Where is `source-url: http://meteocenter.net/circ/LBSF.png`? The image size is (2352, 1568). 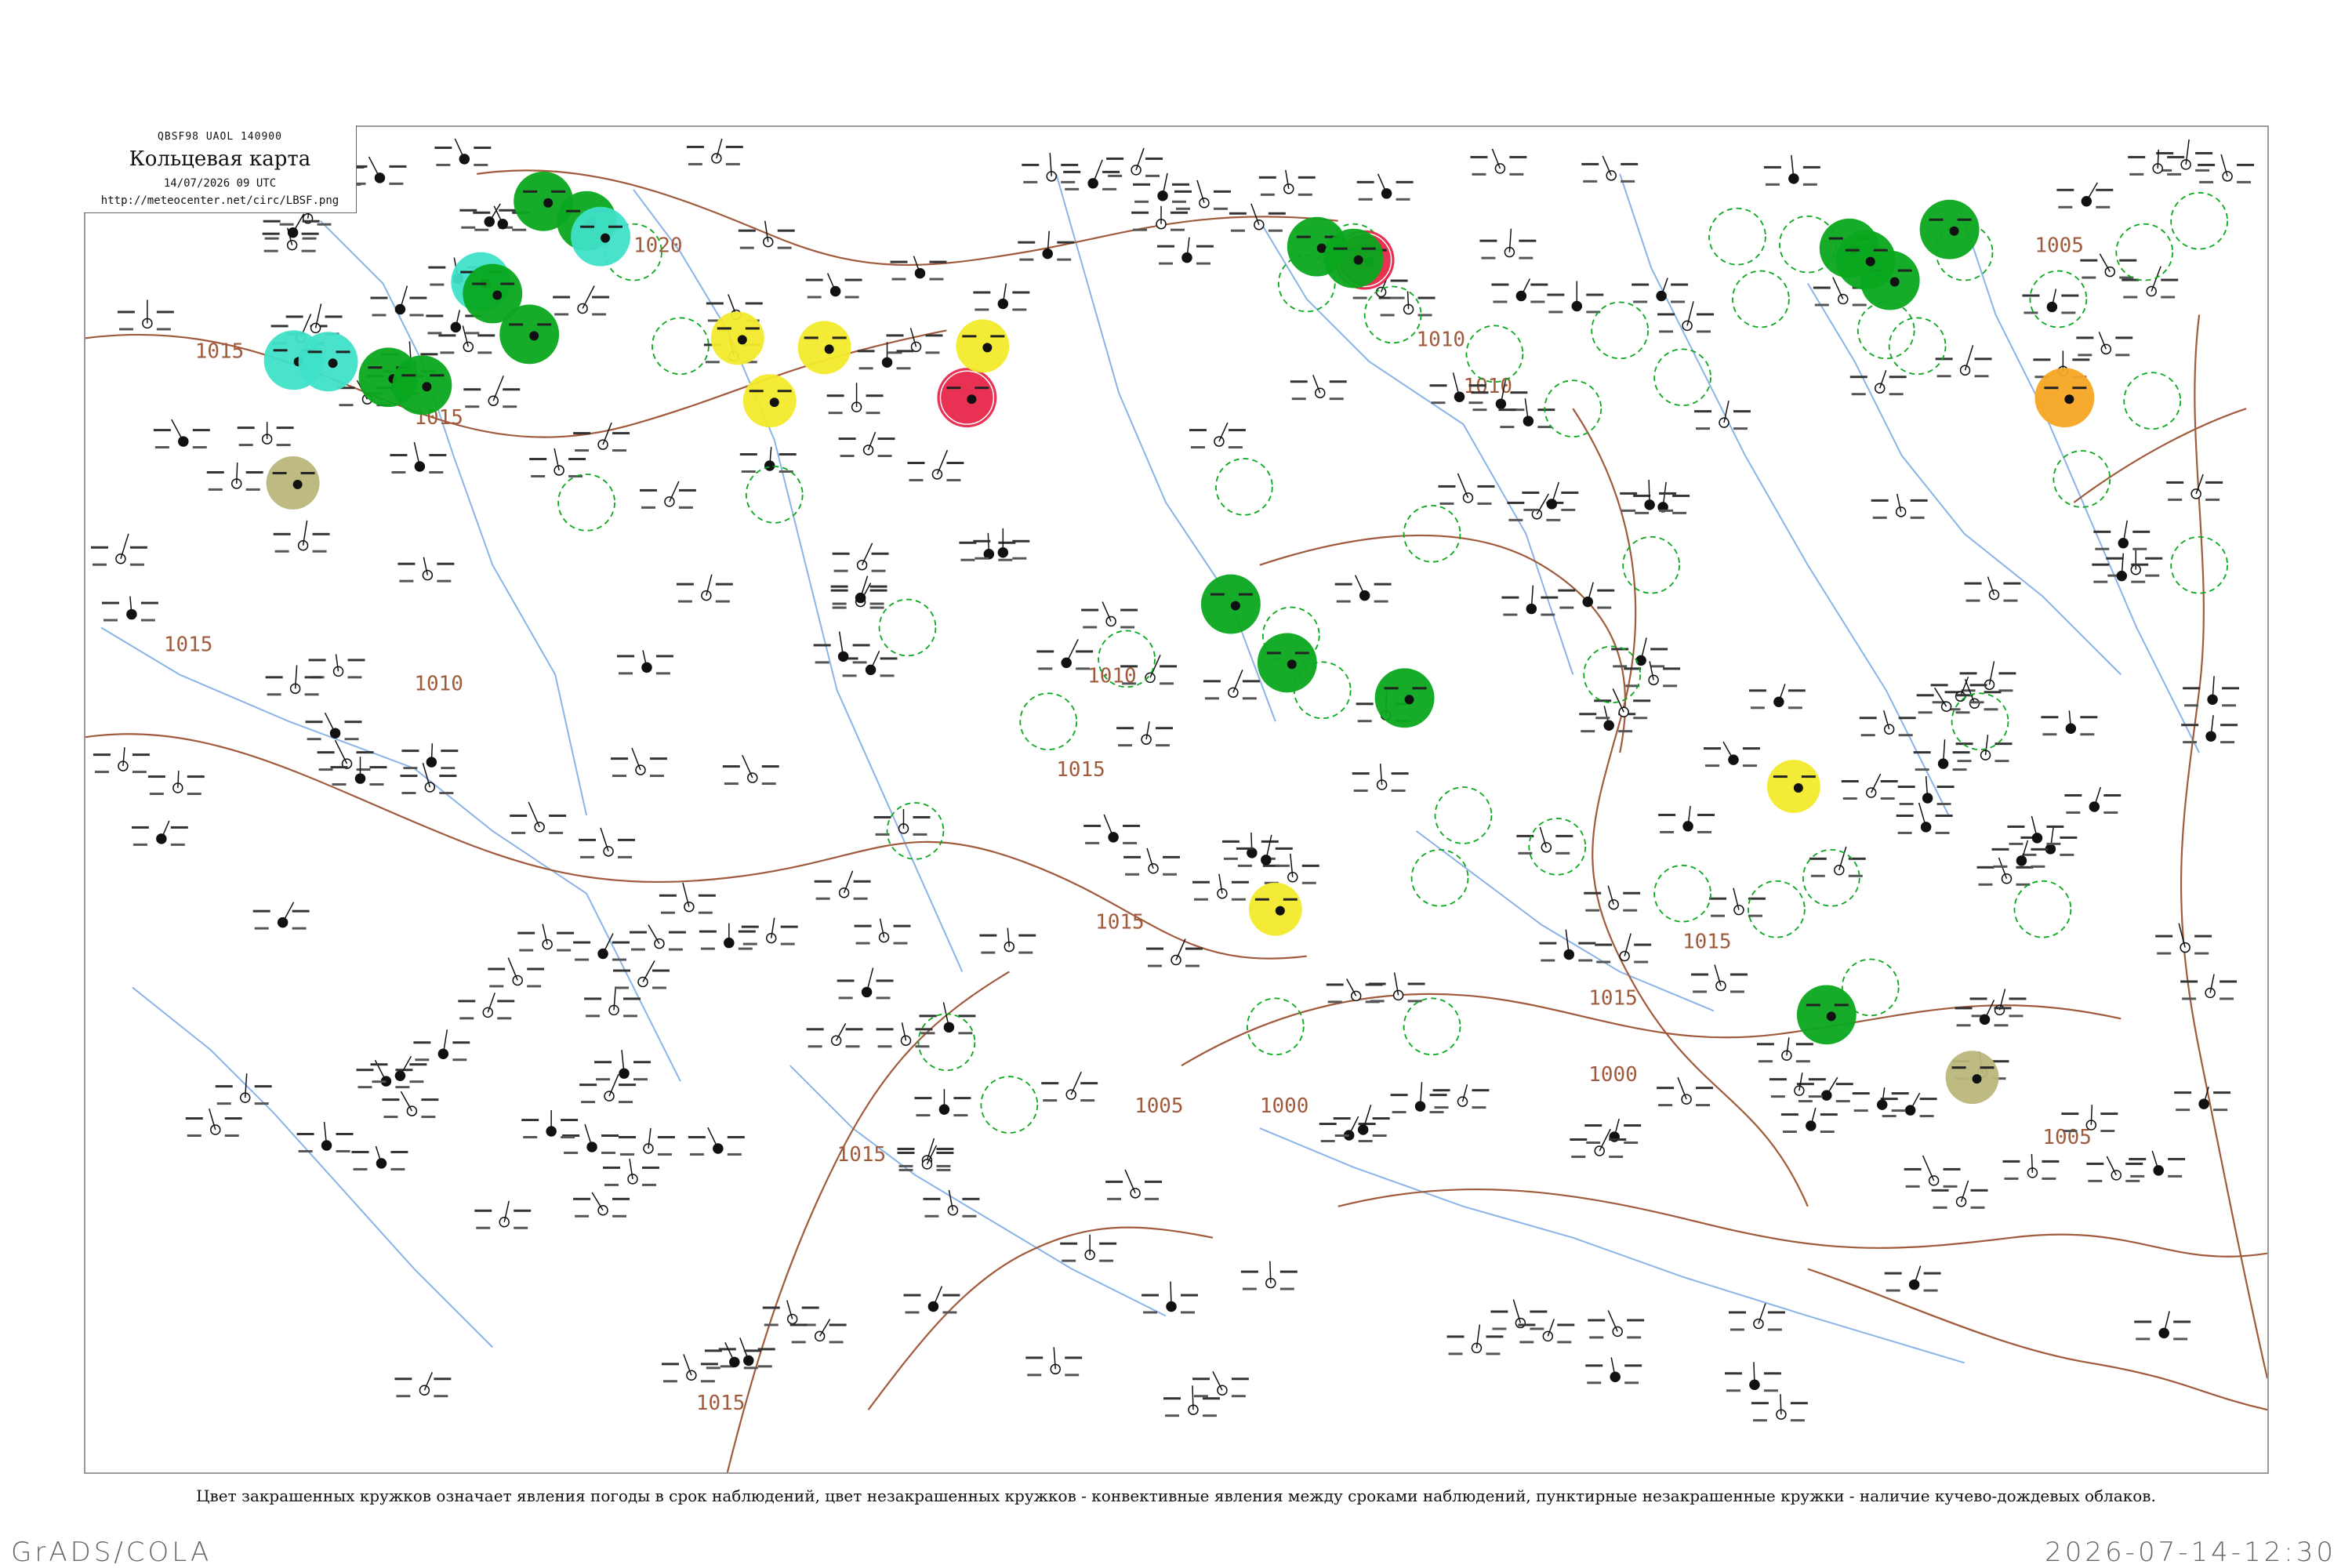
source-url: http://meteocenter.net/circ/LBSF.png is located at coordinates (220, 200).